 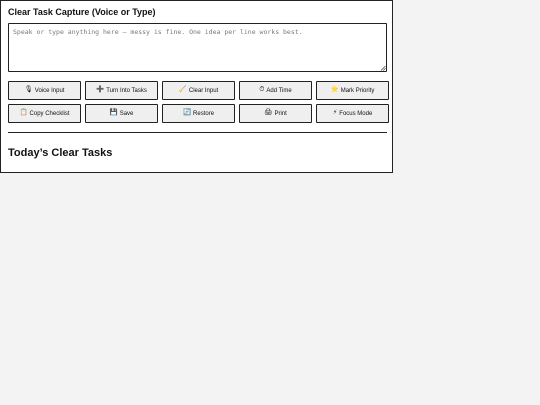 I want to click on tasks-heading: Today’s Clear Tasks, so click(x=60, y=153).